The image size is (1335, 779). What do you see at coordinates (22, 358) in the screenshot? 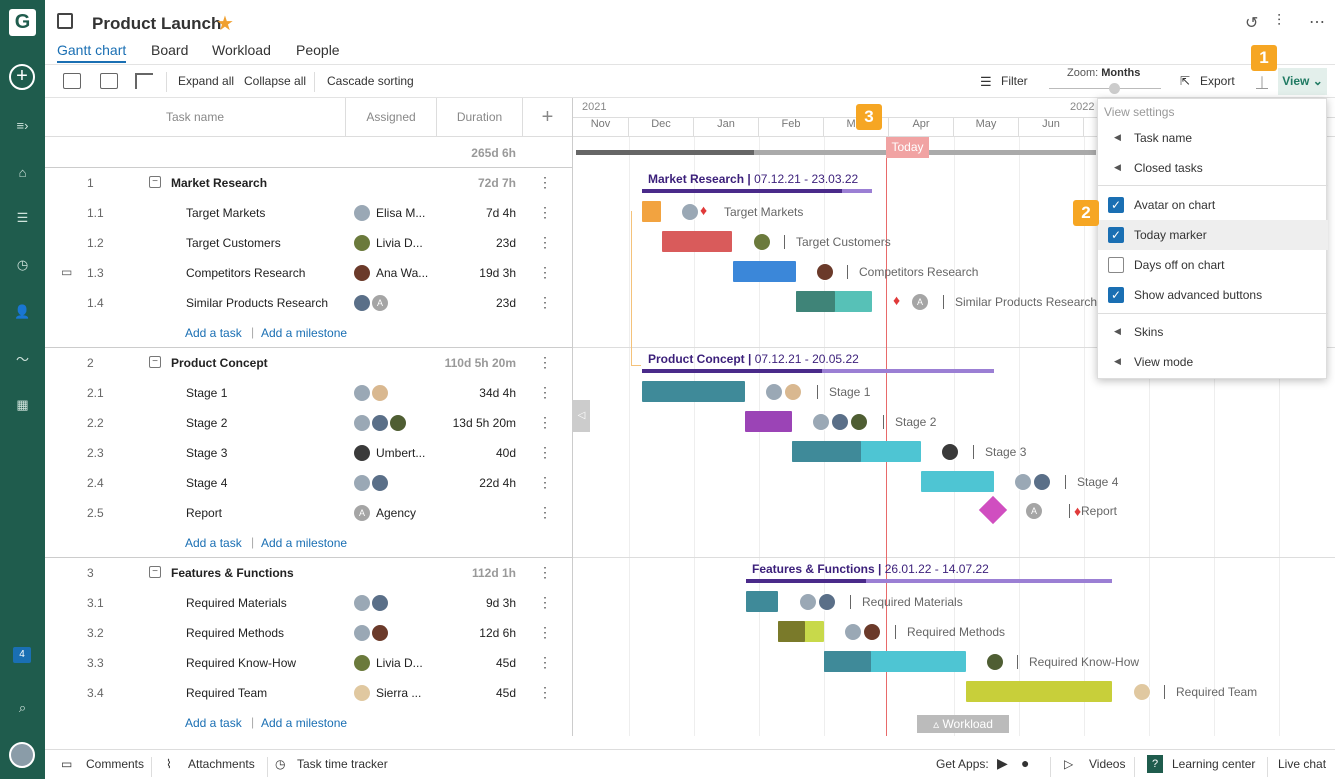
I see `reports-icon: 〜` at bounding box center [22, 358].